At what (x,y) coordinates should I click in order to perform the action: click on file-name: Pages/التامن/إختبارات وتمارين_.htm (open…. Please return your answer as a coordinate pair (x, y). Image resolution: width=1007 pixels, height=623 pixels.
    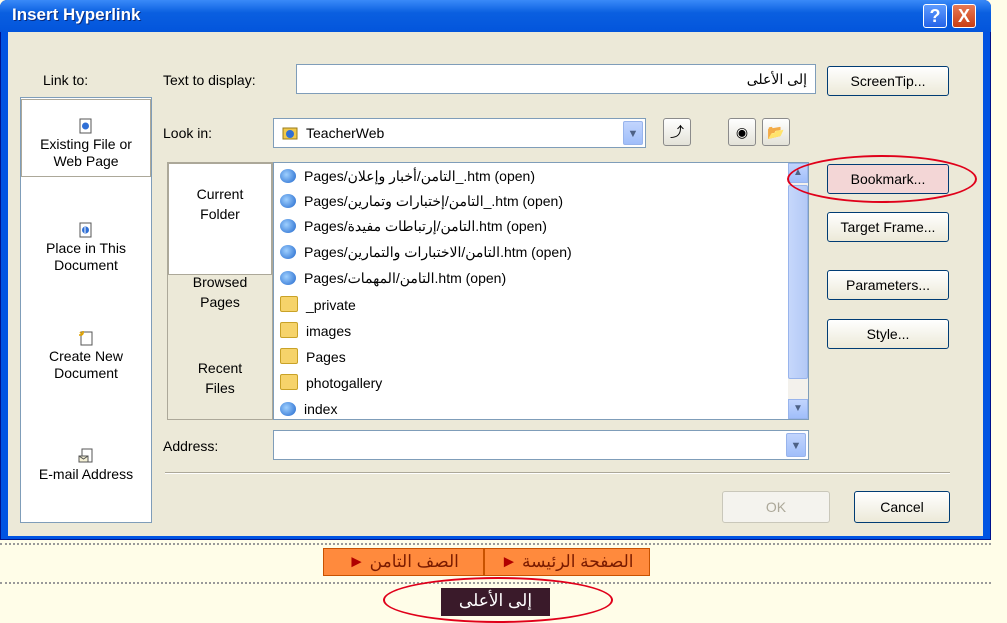
    Looking at the image, I should click on (433, 201).